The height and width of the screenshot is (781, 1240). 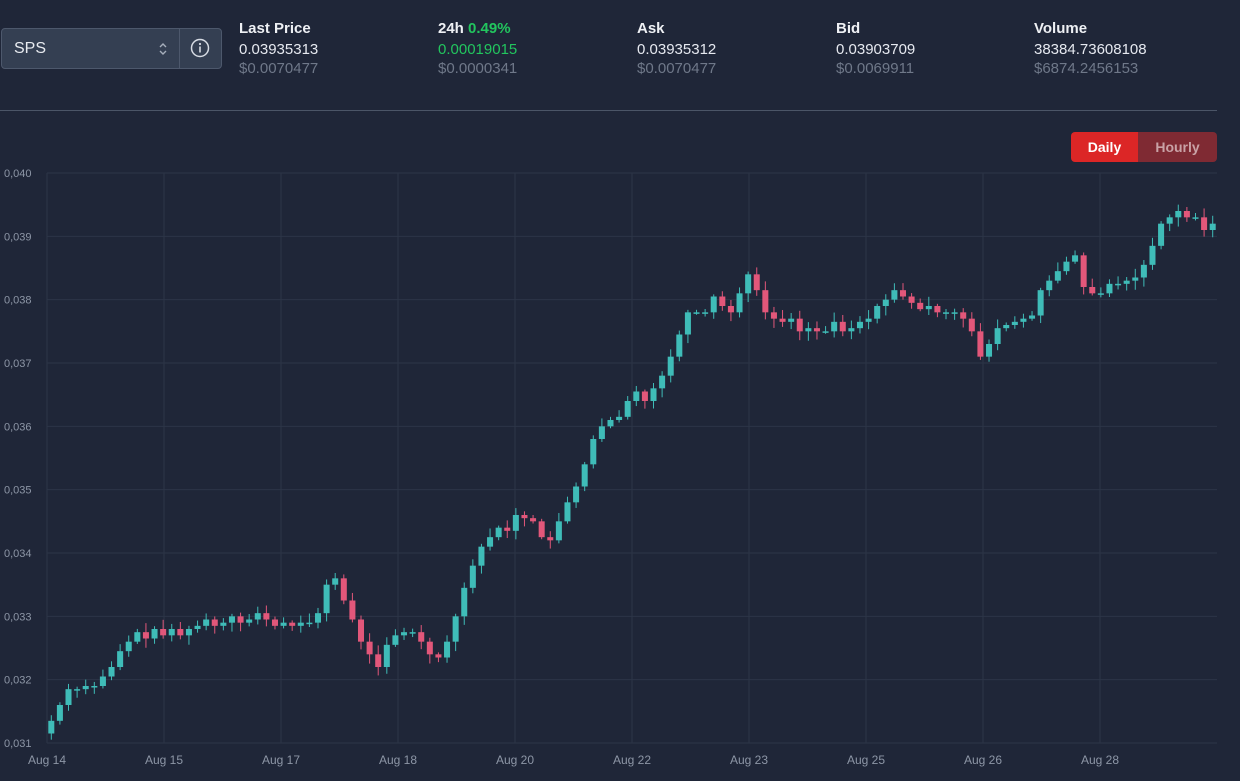 I want to click on x-tick-label: Aug 20, so click(x=515, y=760).